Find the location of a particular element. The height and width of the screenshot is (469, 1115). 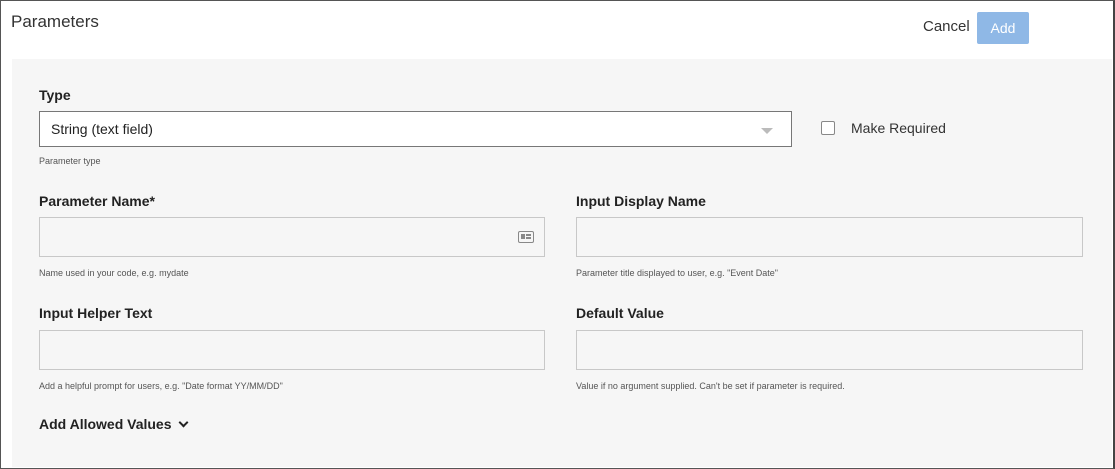

parameter-name-field is located at coordinates (292, 237).